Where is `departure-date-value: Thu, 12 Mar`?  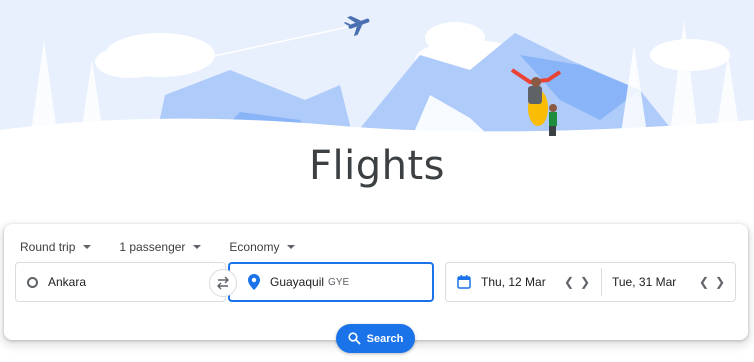 departure-date-value: Thu, 12 Mar is located at coordinates (513, 282).